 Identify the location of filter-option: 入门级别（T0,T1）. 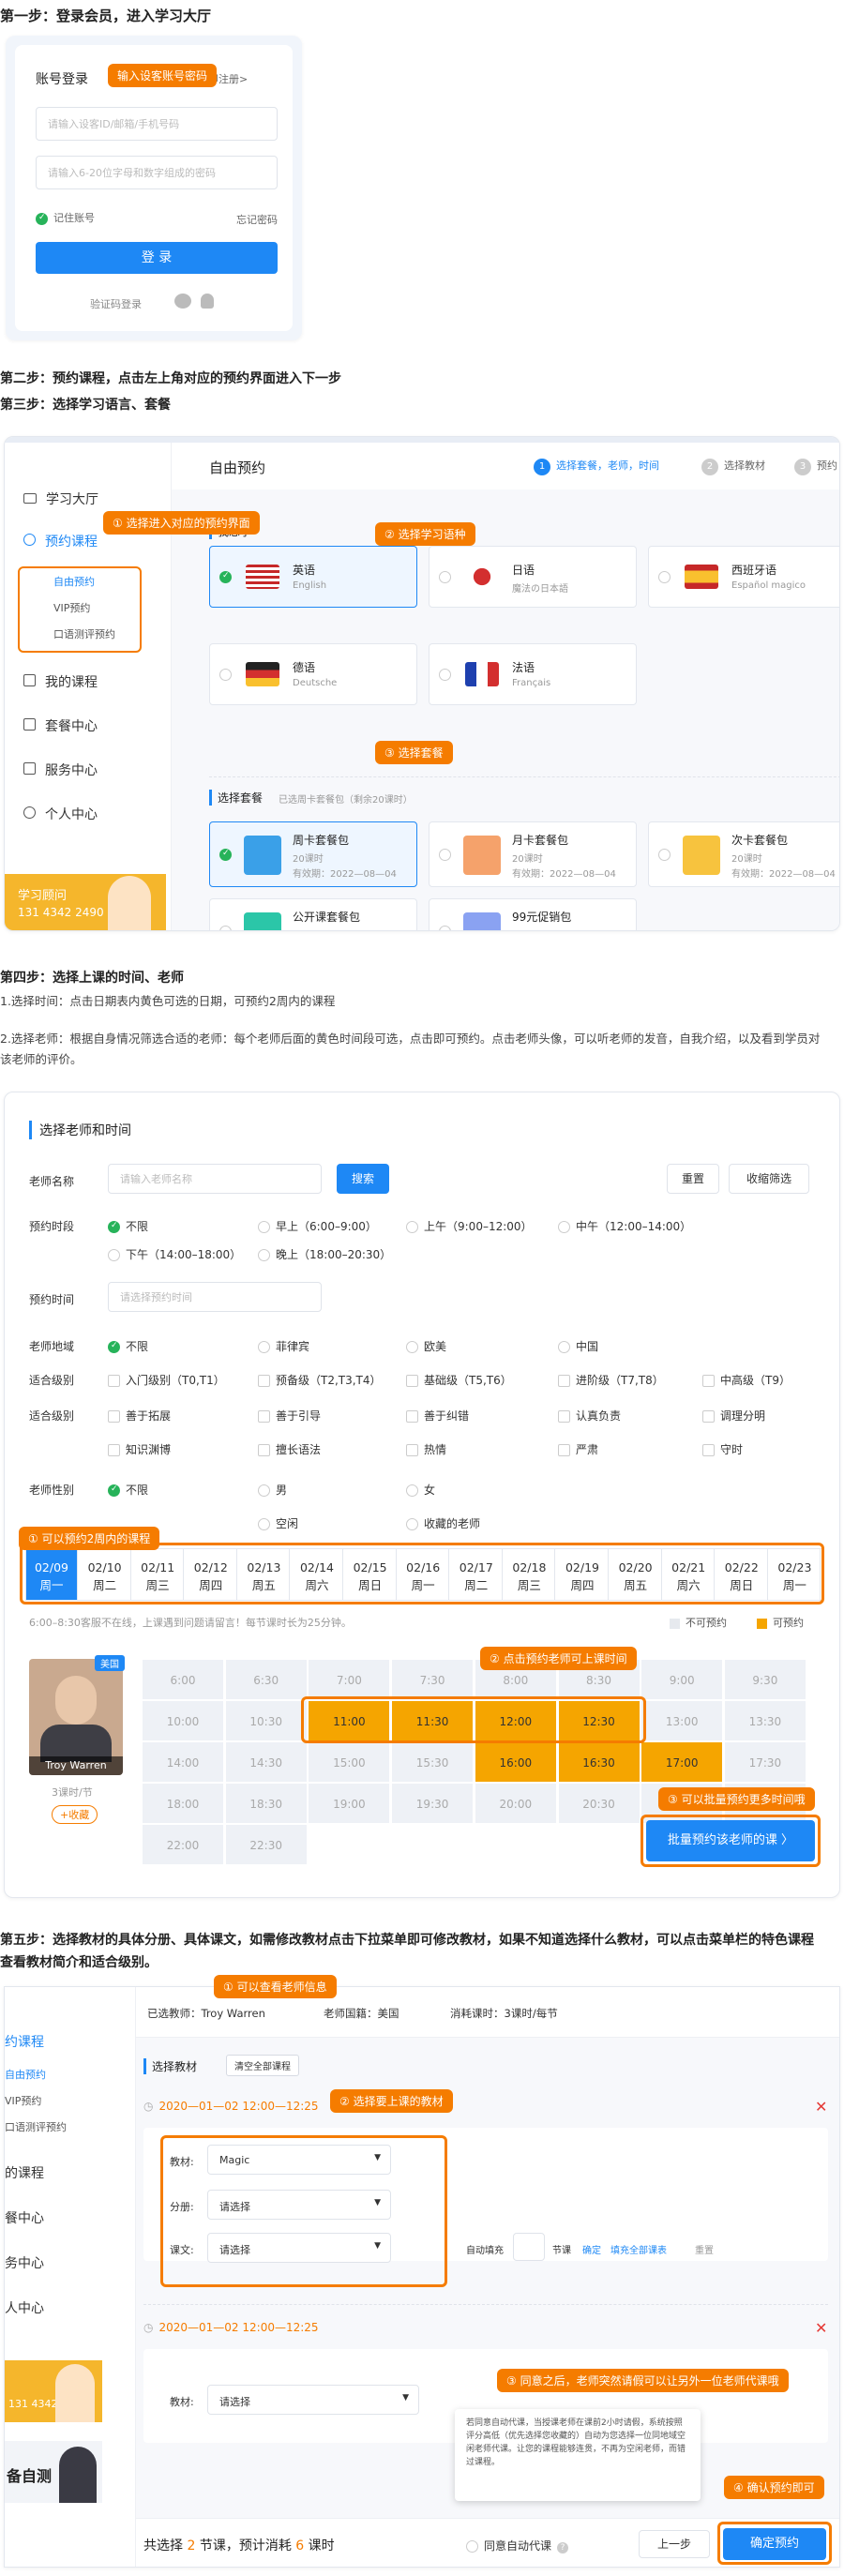
(167, 1380).